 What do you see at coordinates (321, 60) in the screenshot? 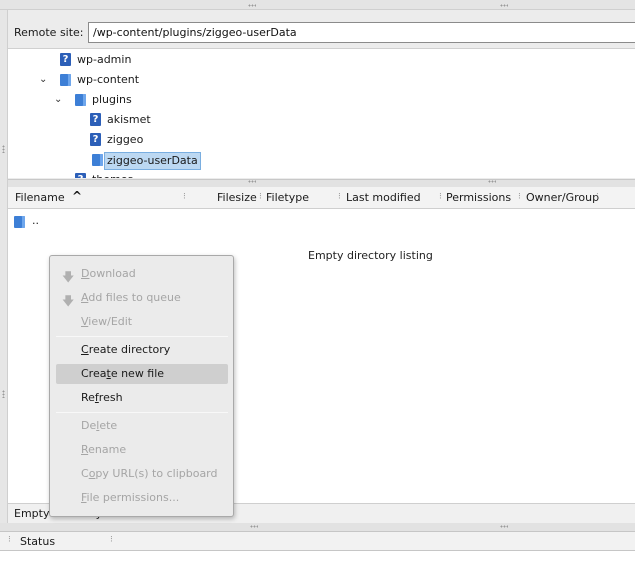
I see `tree-item-wp-admin: ? wp-admin` at bounding box center [321, 60].